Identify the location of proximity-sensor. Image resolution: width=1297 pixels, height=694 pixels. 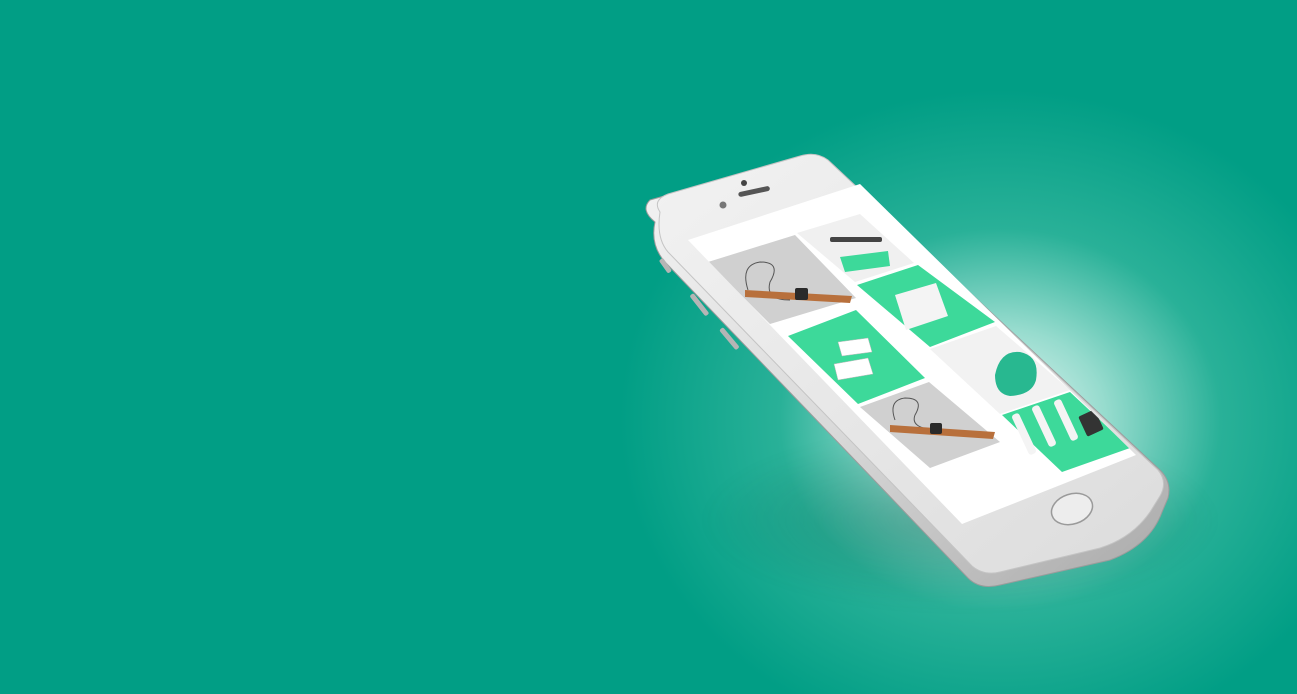
(723, 205).